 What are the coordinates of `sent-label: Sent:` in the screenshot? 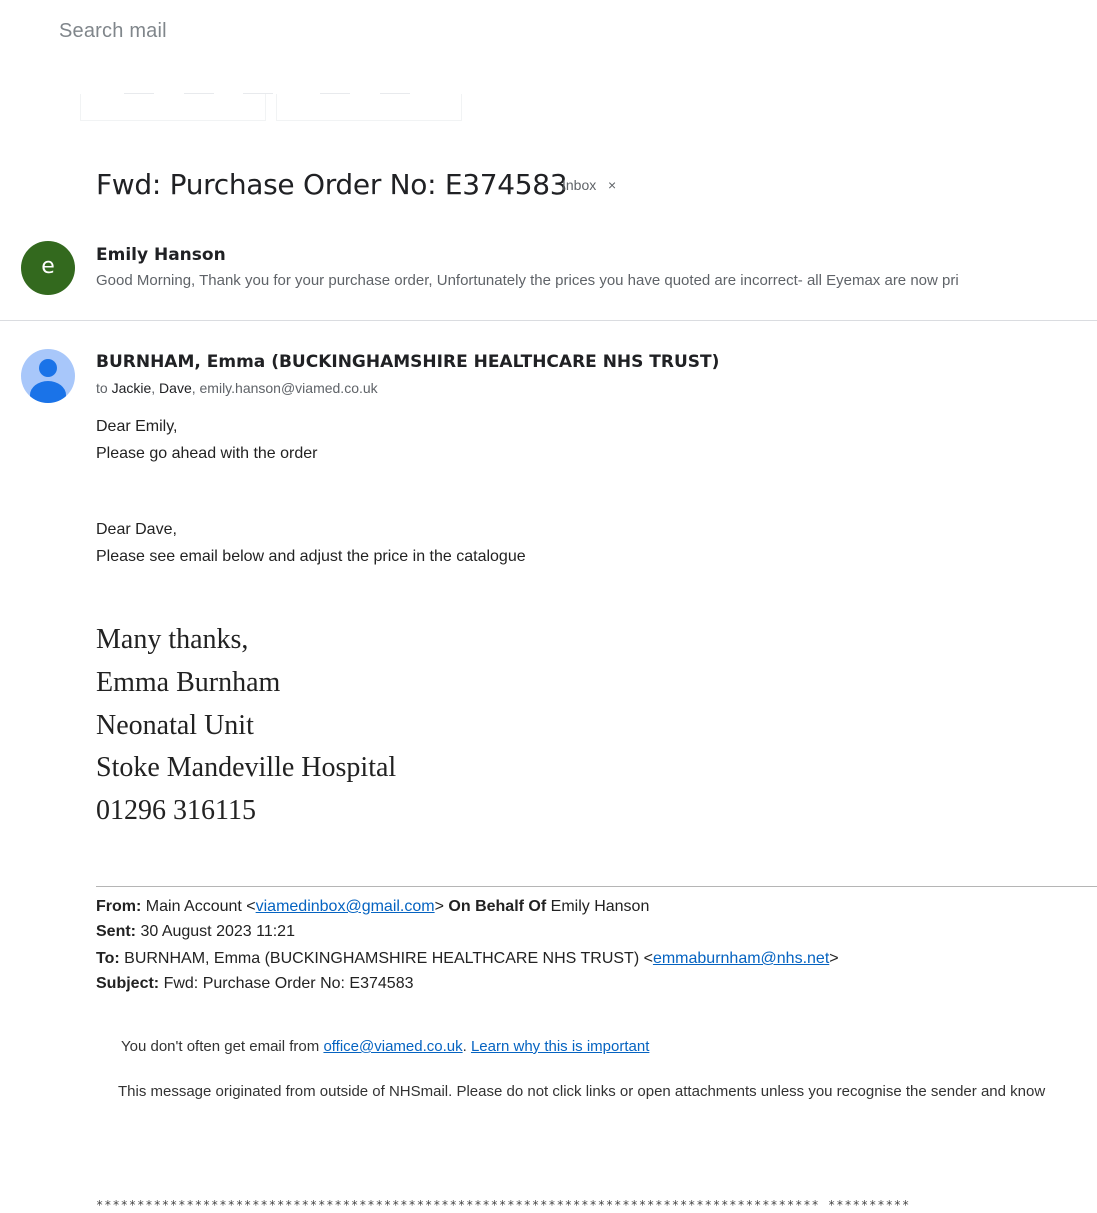 It's located at (116, 931).